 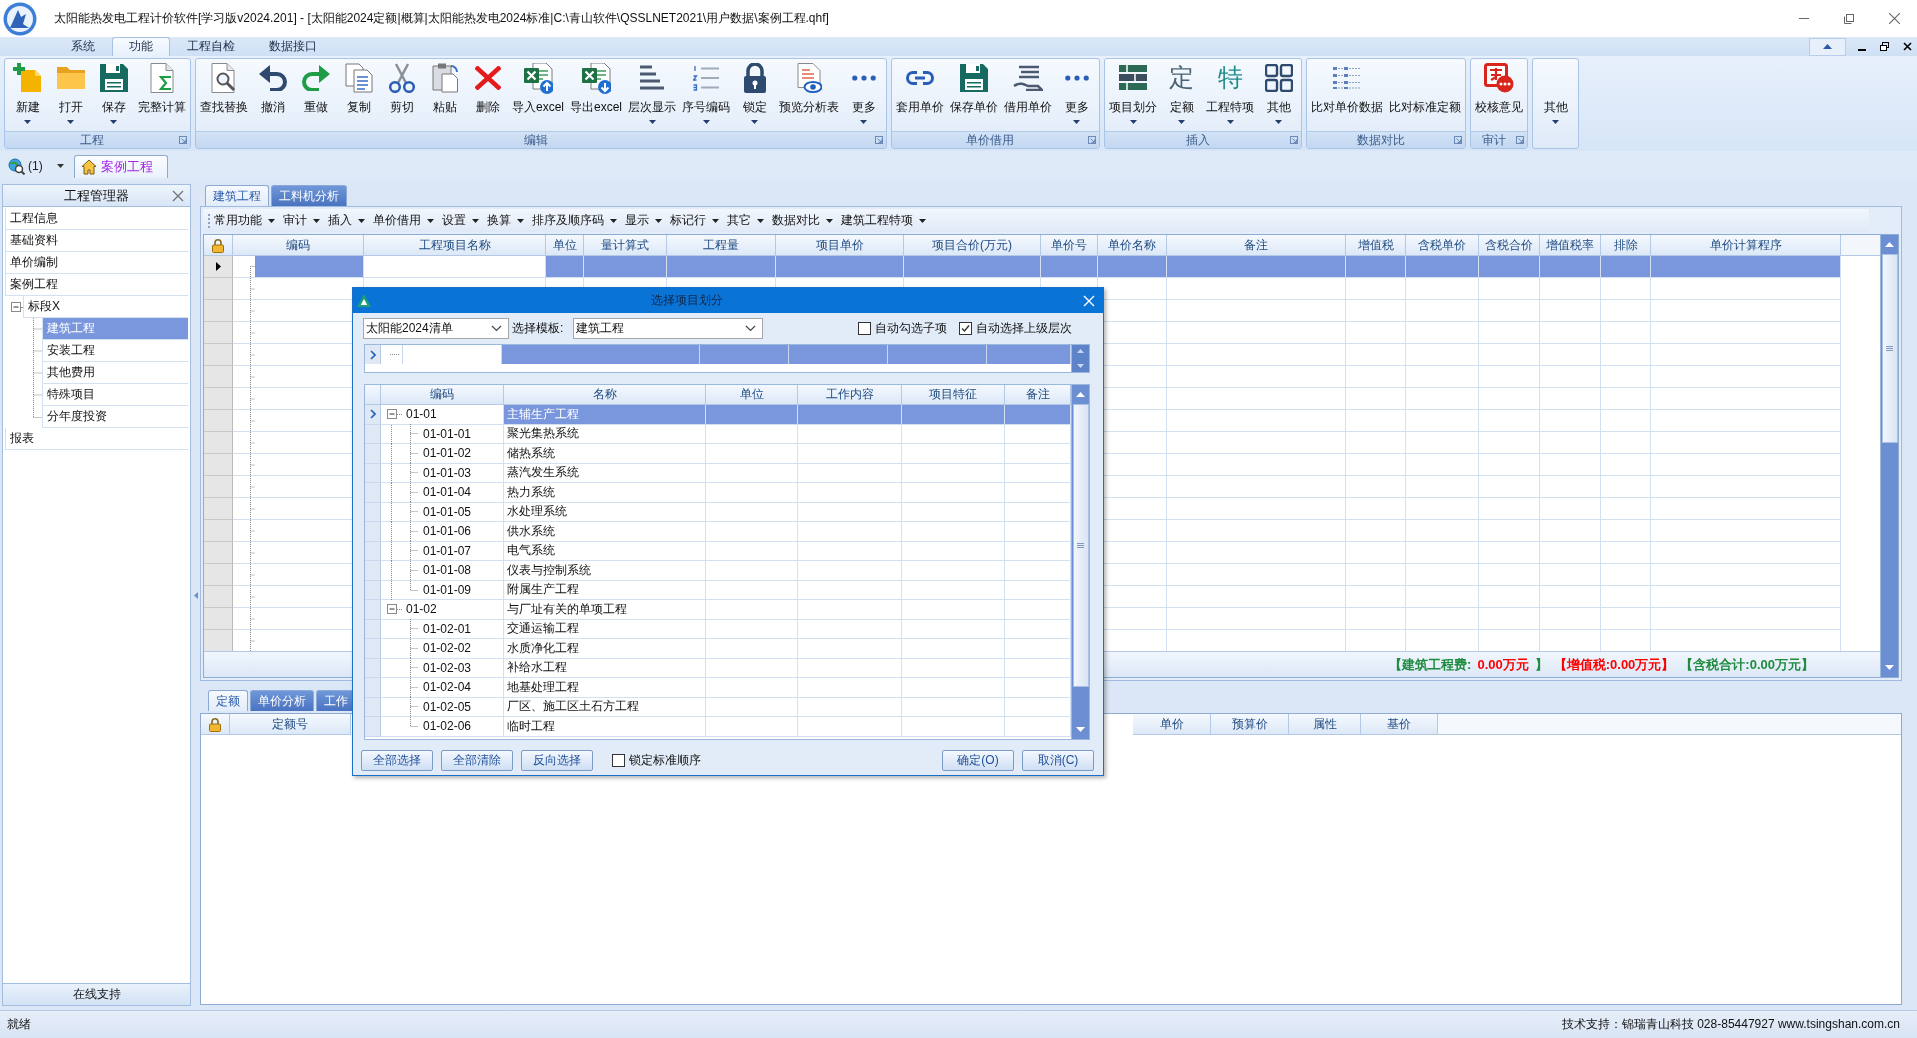 I want to click on ribbon-button: 借用单价, so click(x=1028, y=95).